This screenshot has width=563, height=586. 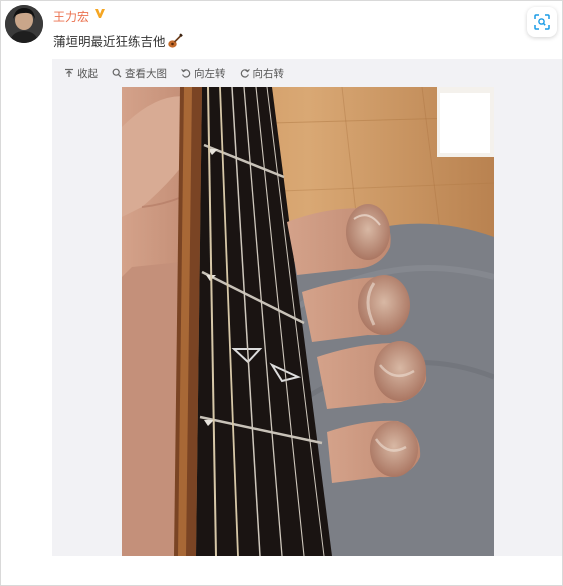 What do you see at coordinates (210, 73) in the screenshot?
I see `rotate-left-label: 向左转` at bounding box center [210, 73].